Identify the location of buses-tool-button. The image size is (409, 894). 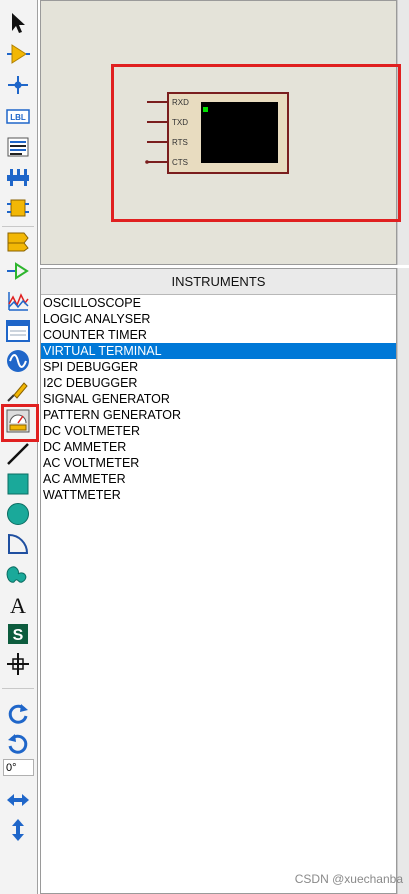
(18, 177).